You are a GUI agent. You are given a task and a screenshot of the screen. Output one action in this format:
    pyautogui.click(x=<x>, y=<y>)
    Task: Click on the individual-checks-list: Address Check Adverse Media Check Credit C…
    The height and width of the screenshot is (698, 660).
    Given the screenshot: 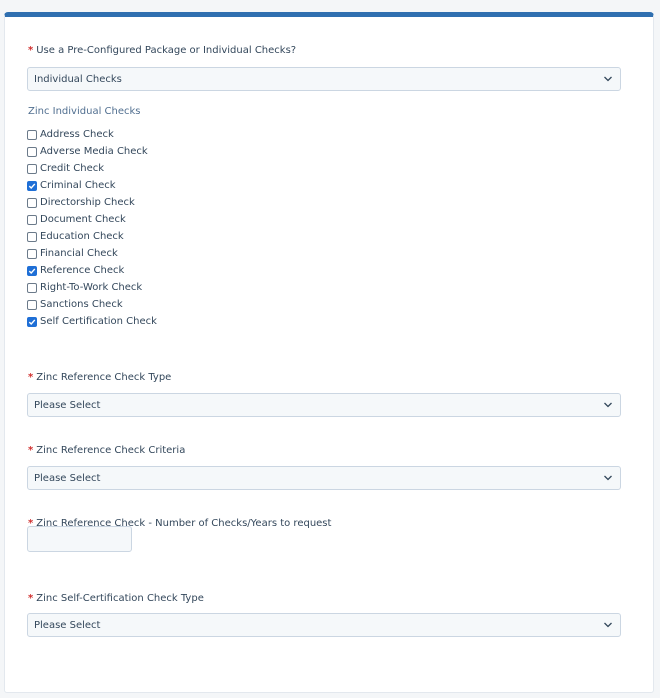 What is the action you would take?
    pyautogui.click(x=92, y=228)
    